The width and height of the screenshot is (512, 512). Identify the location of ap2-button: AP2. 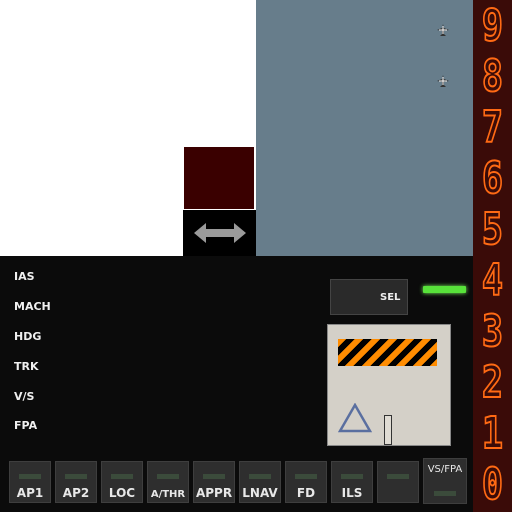
(76, 482).